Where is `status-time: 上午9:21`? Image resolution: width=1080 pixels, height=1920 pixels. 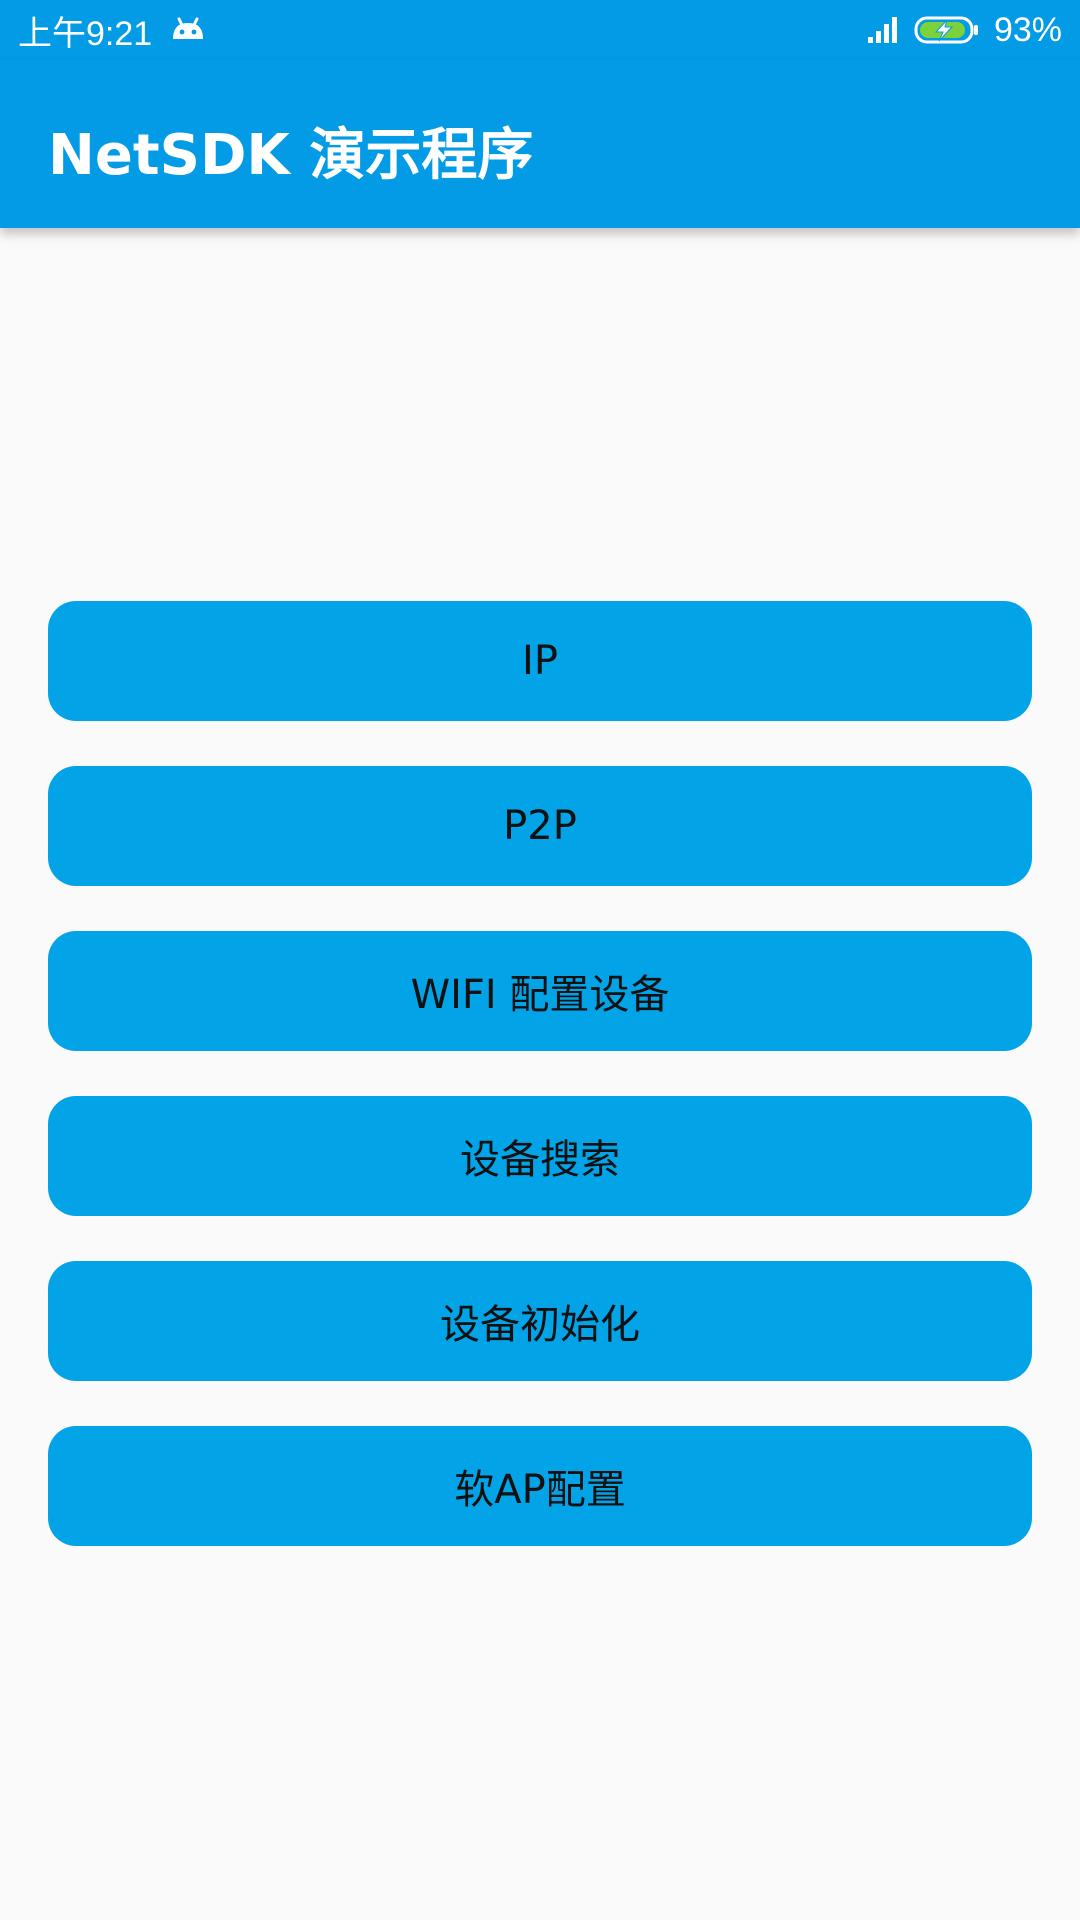 status-time: 上午9:21 is located at coordinates (85, 33).